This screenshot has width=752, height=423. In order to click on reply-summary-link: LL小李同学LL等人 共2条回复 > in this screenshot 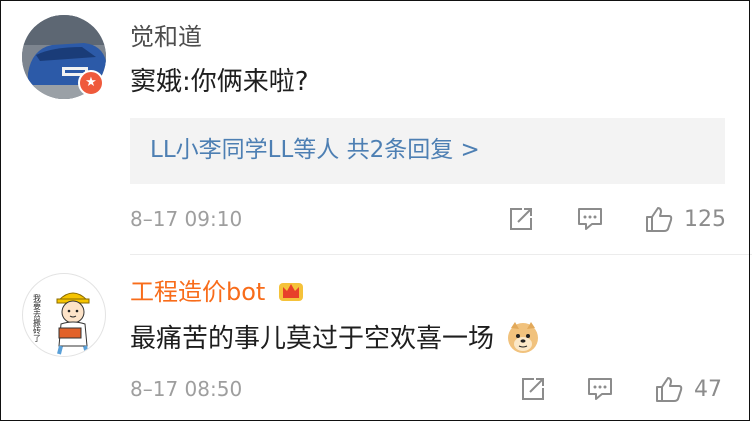, I will do `click(315, 150)`.